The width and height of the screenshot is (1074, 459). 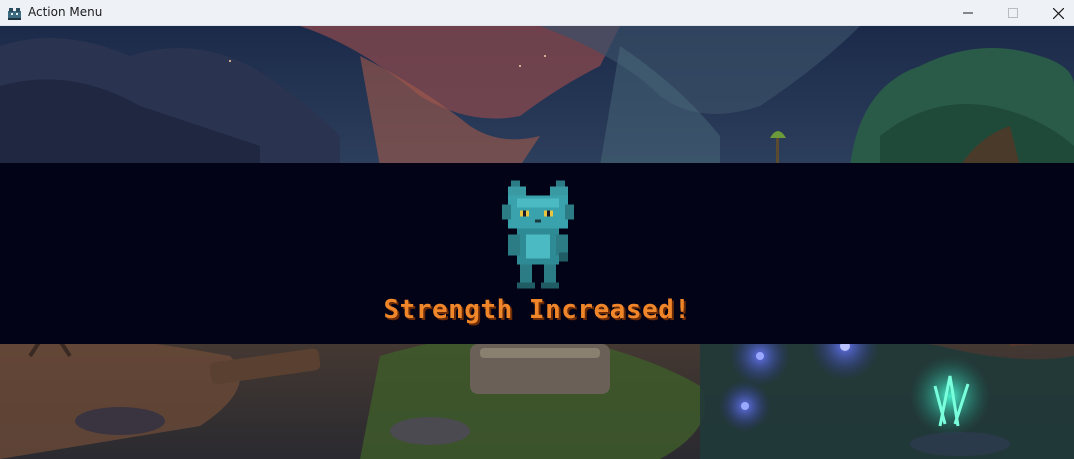 I want to click on window-title: Action Menu, so click(x=65, y=12).